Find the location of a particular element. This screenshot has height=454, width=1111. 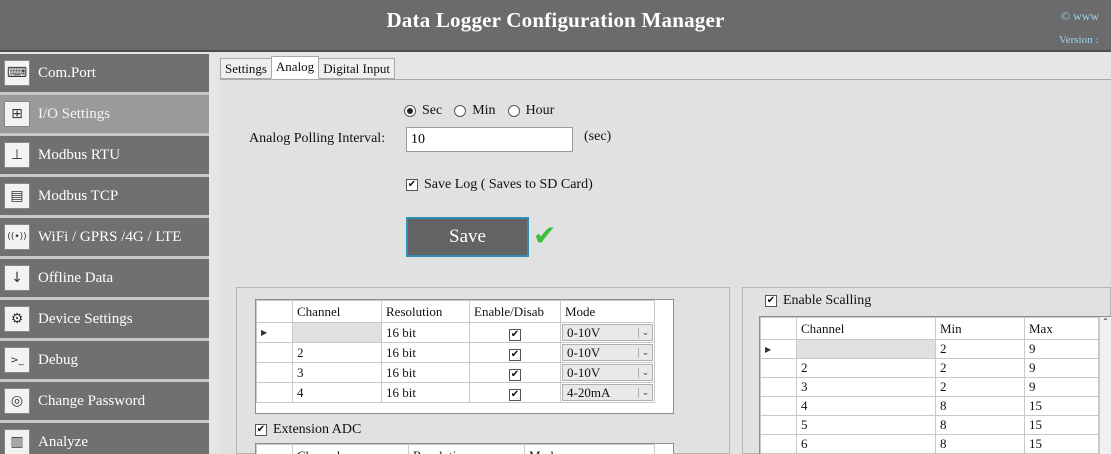

extension-adc-checkbox: ✔ Extension ADC is located at coordinates (308, 430).